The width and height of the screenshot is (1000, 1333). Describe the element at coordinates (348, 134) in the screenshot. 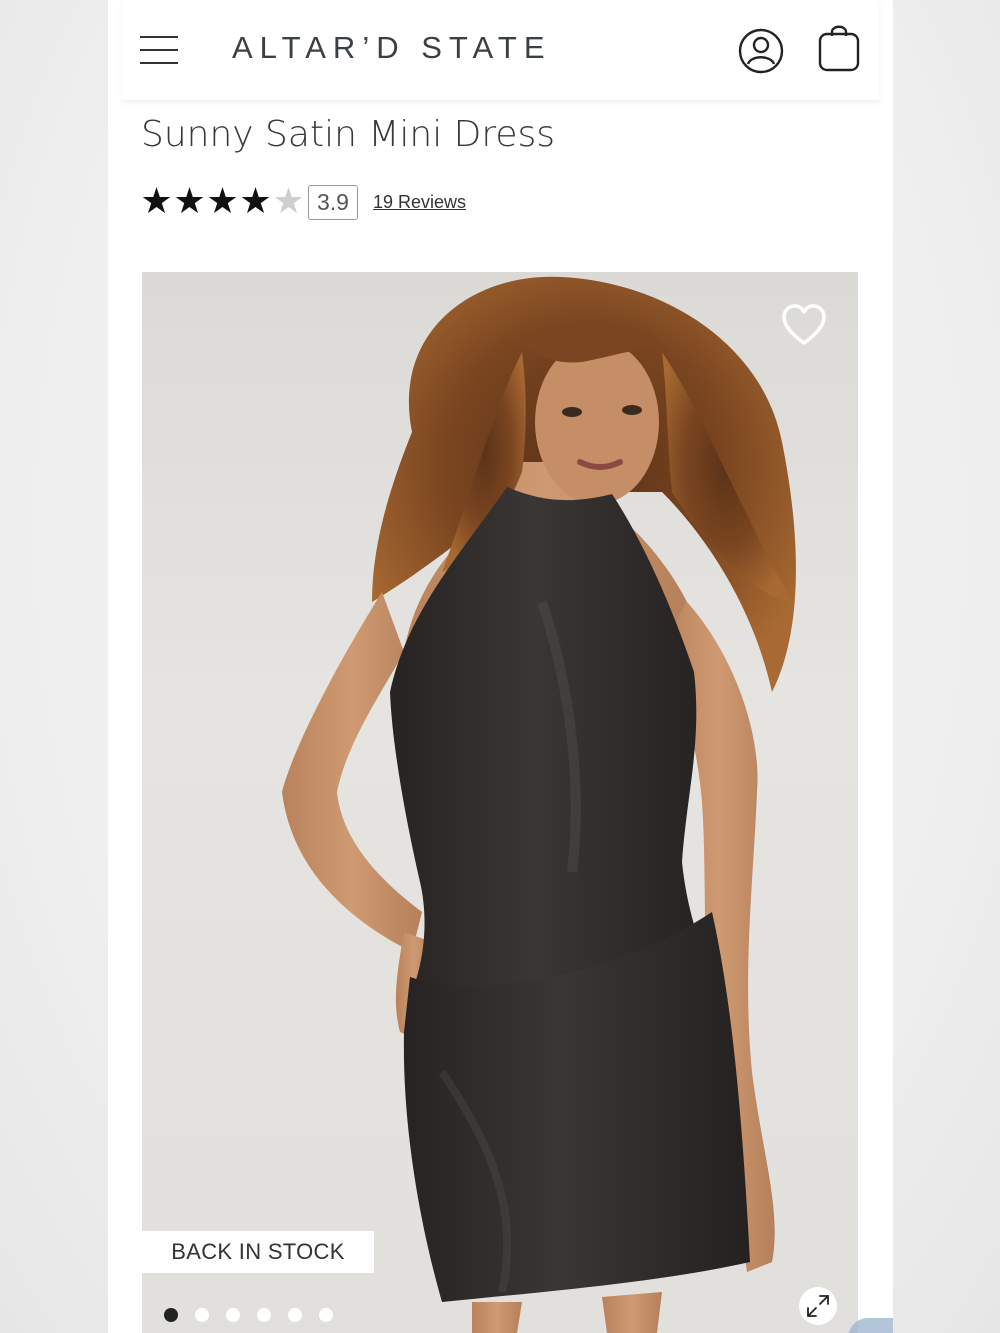

I see `product-title: Sunny Satin Mini Dress` at that location.